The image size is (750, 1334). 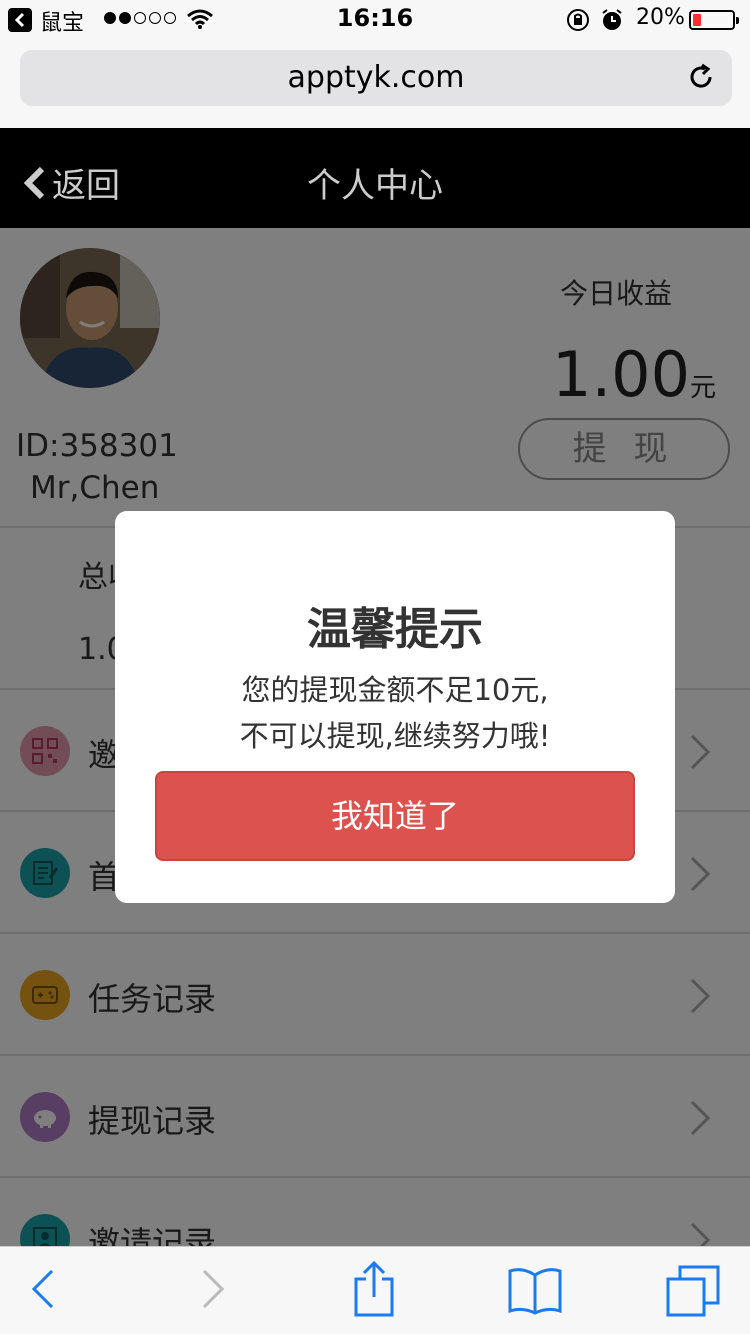 I want to click on confirm-button: 我知道了, so click(x=395, y=816).